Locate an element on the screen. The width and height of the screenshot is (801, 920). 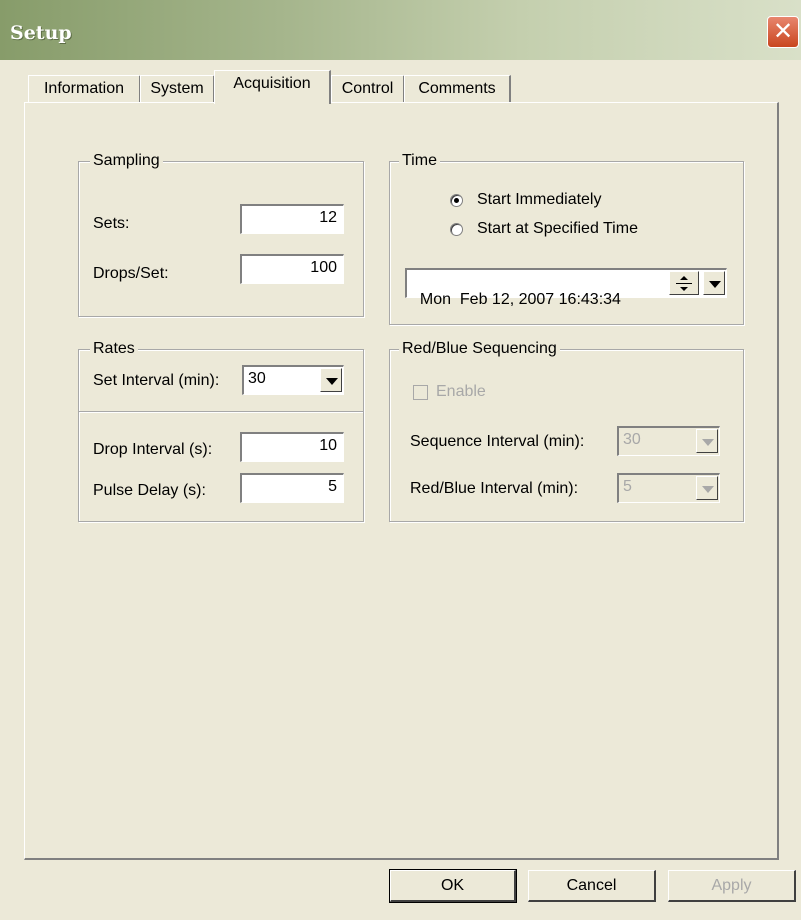
red-blue-interval-value: 5 is located at coordinates (627, 486).